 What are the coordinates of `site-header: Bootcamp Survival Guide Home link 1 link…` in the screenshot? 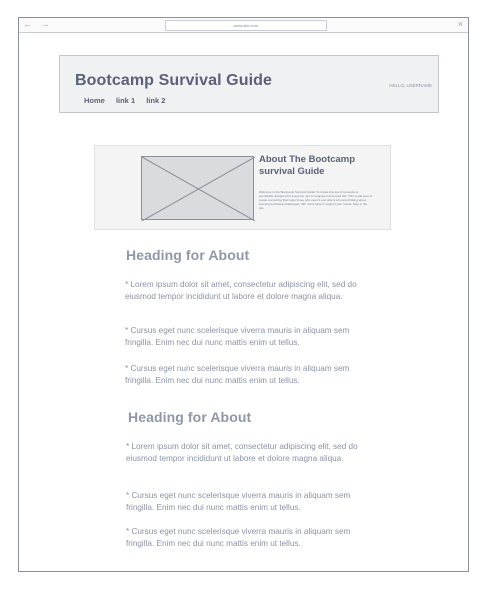 It's located at (249, 84).